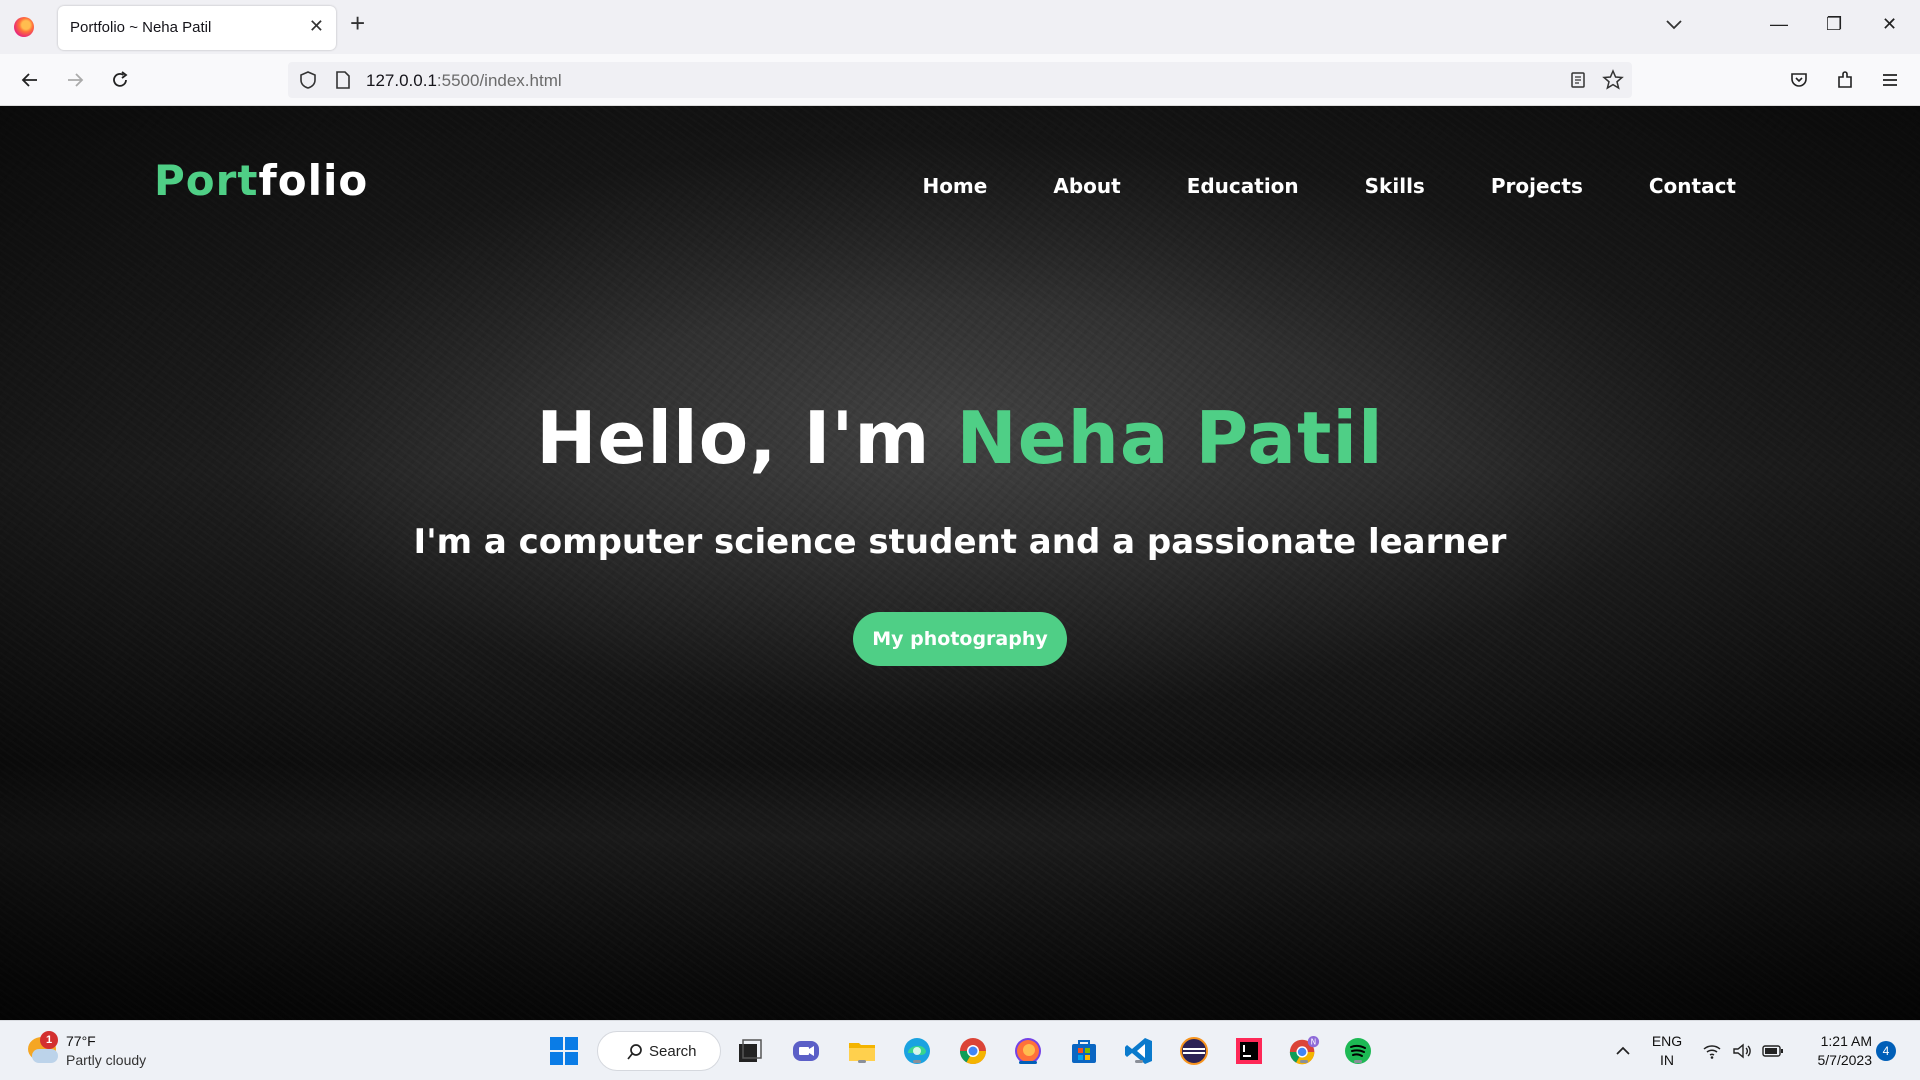  What do you see at coordinates (1139, 1051) in the screenshot?
I see `vscode-icon` at bounding box center [1139, 1051].